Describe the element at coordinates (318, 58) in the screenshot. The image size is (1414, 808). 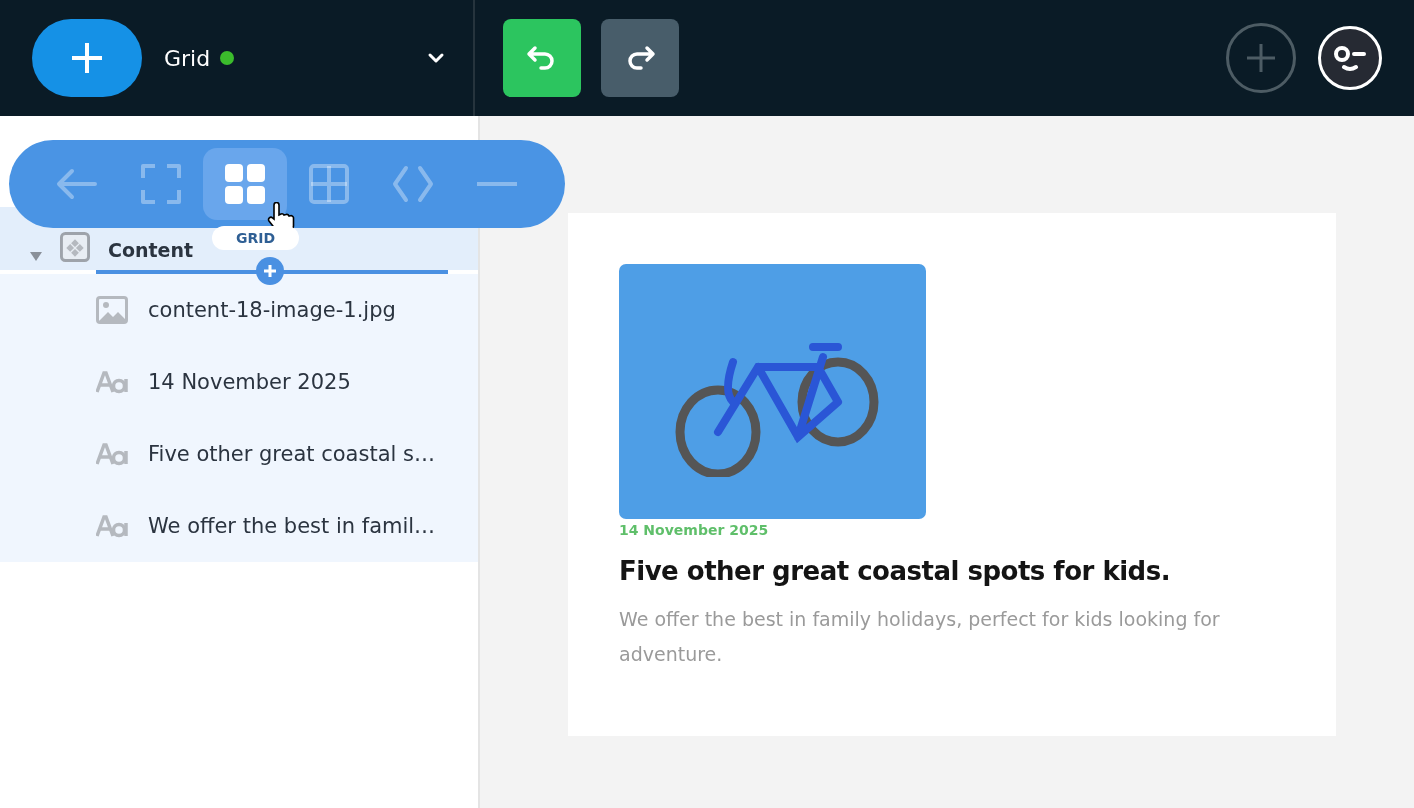
I see `site-selector: Grid` at that location.